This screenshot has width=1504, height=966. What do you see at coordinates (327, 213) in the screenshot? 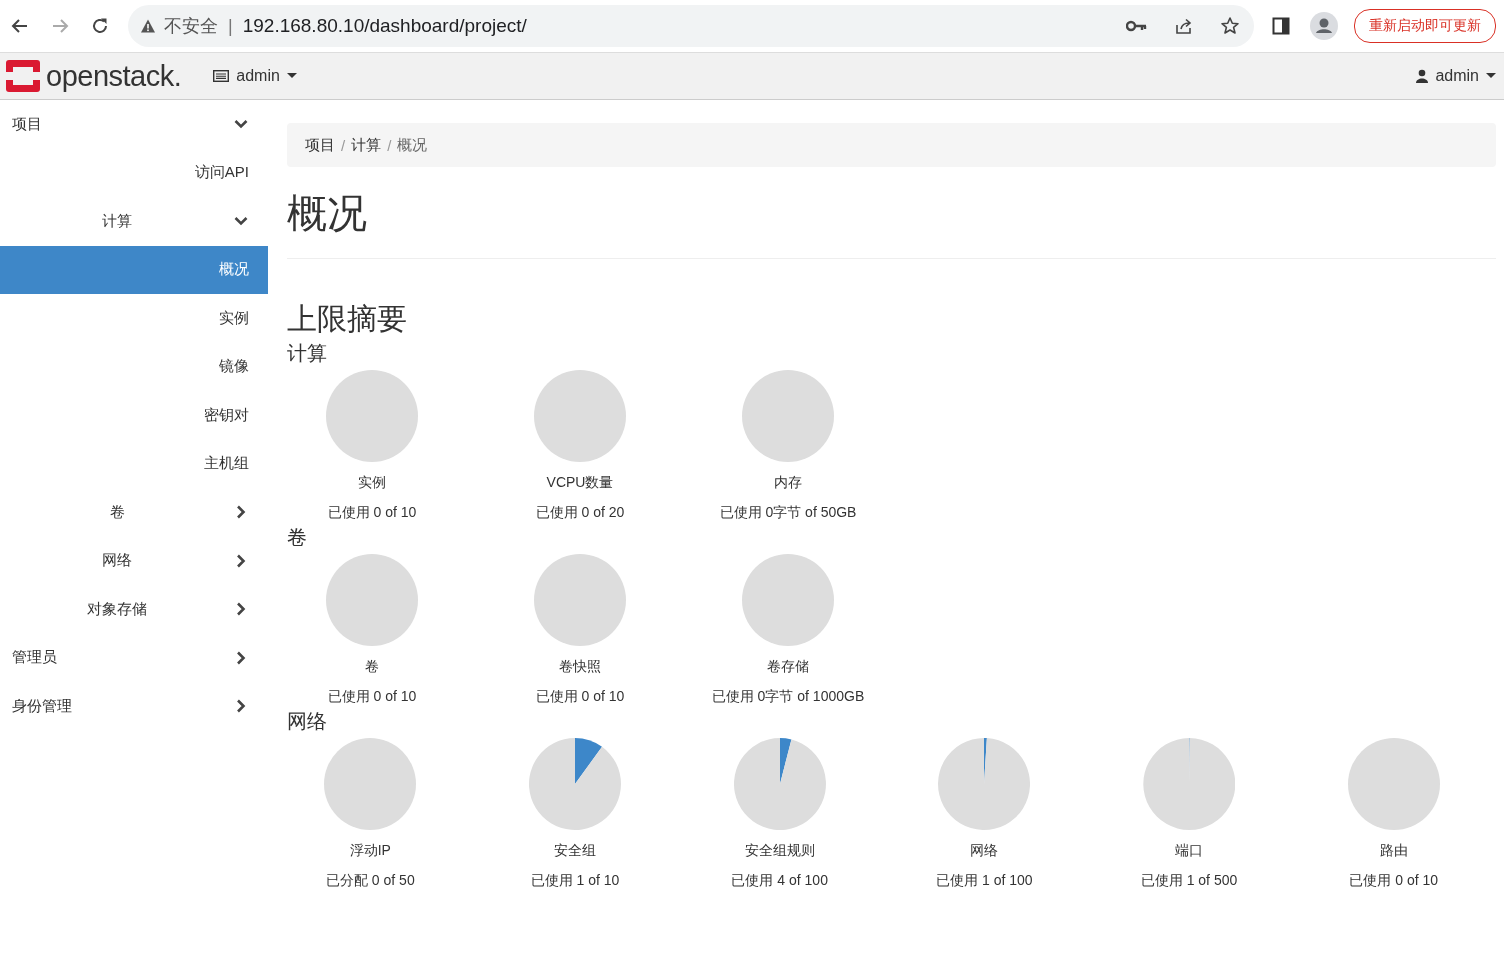
I see `page-title: 概况` at bounding box center [327, 213].